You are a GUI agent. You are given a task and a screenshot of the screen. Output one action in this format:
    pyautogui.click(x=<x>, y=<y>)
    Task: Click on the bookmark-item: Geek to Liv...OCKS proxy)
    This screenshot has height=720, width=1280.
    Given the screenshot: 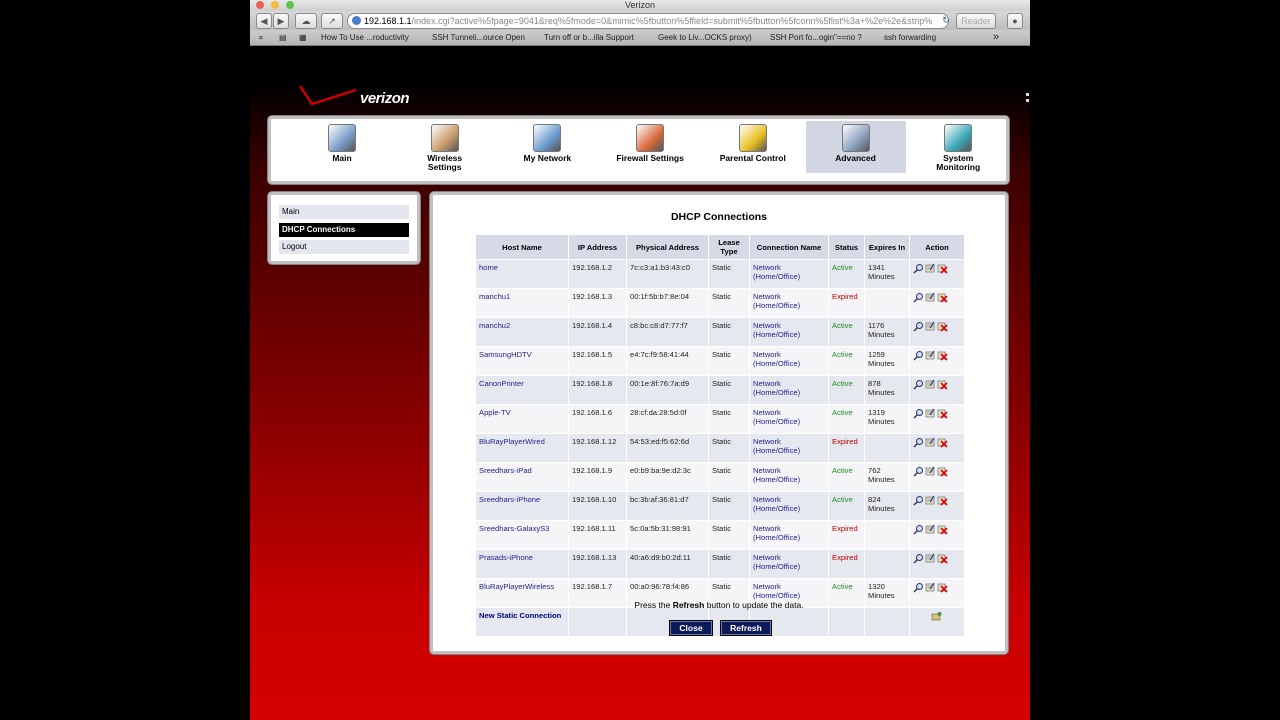 What is the action you would take?
    pyautogui.click(x=705, y=37)
    